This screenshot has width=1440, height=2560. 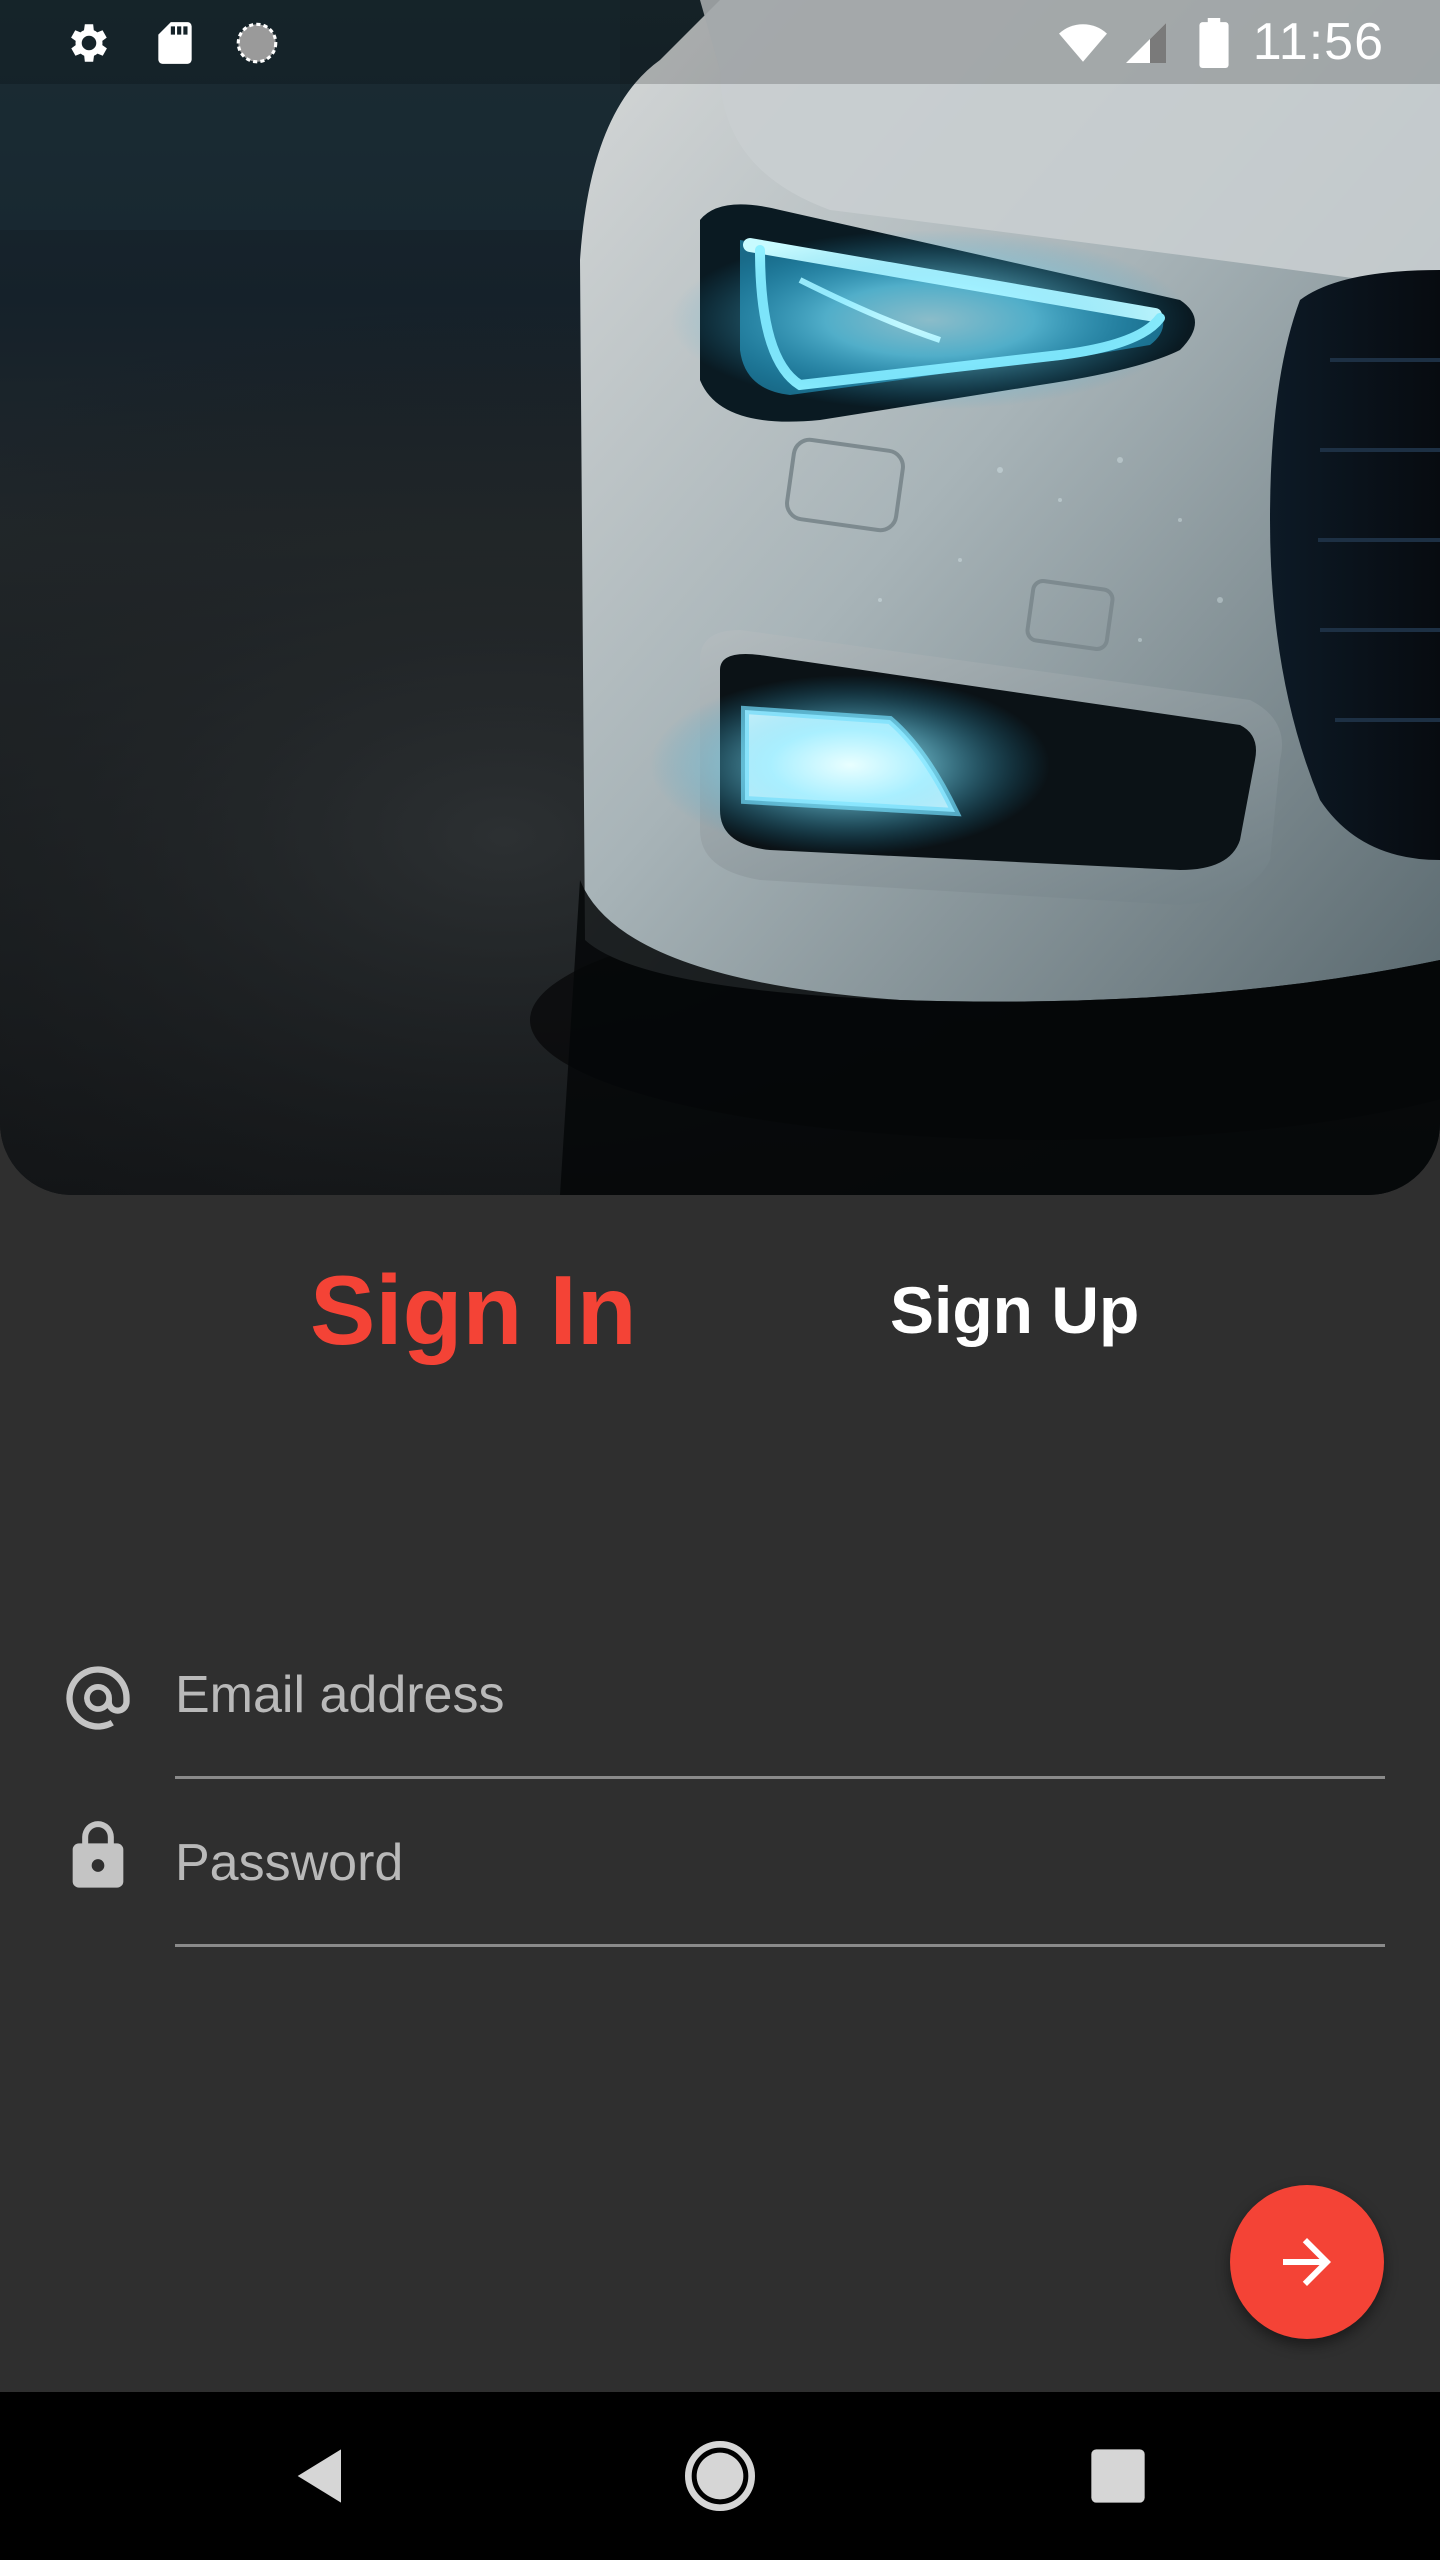 What do you see at coordinates (1118, 2476) in the screenshot?
I see `recents-icon` at bounding box center [1118, 2476].